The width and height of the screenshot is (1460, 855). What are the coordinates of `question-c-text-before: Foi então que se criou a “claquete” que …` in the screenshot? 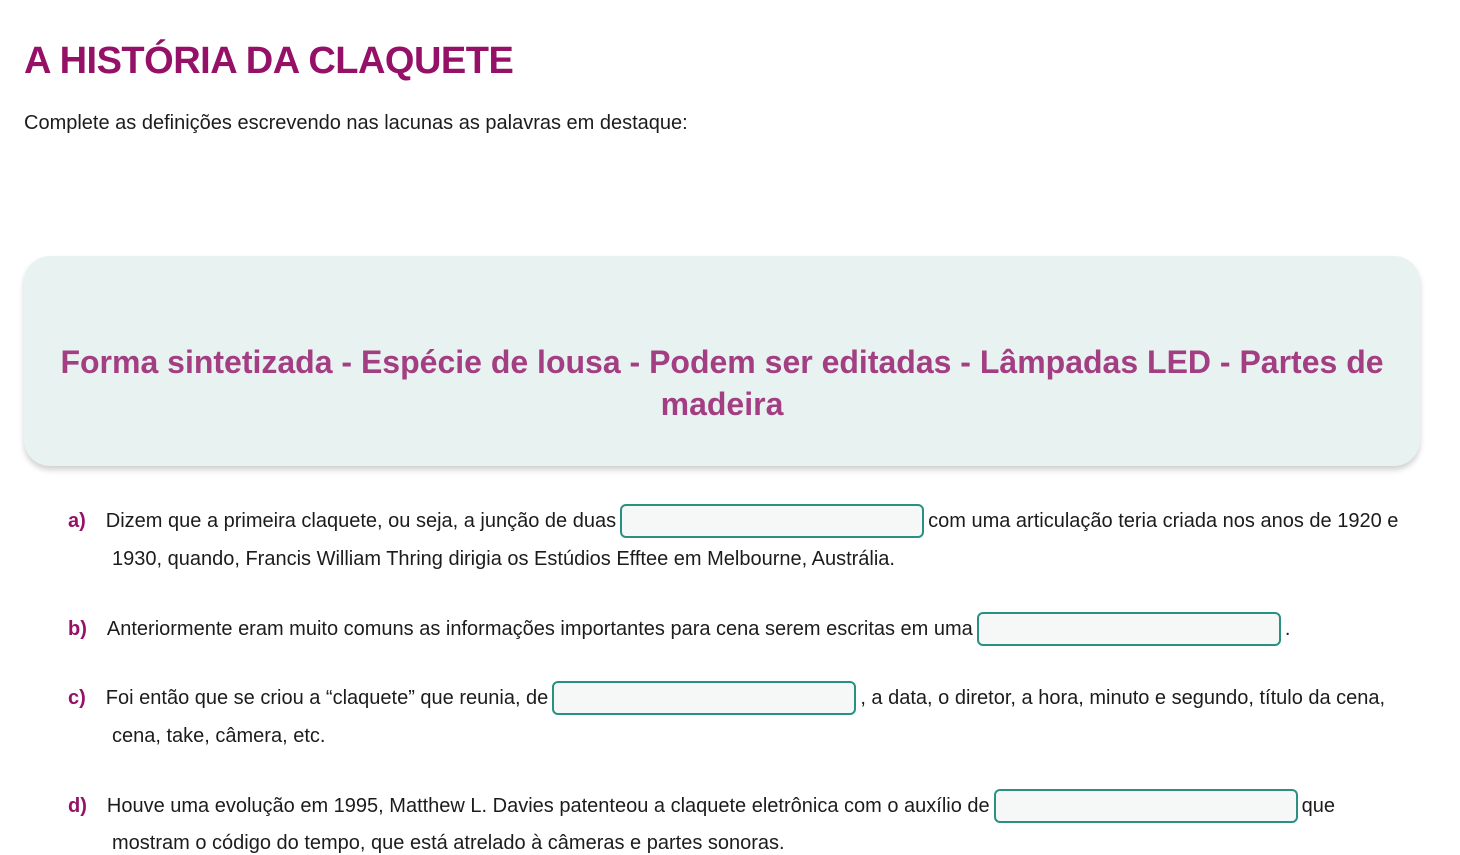 It's located at (327, 697).